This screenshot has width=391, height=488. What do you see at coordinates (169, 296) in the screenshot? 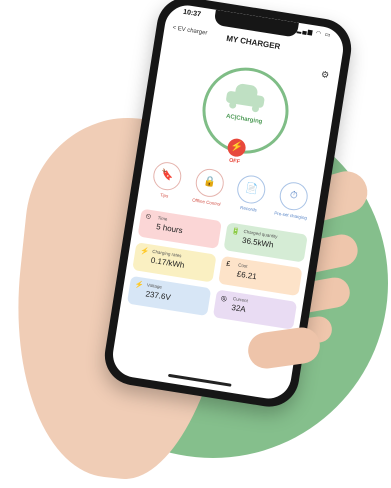
I see `metric-card-voltage: ⚡ Voltage 237.6V` at bounding box center [169, 296].